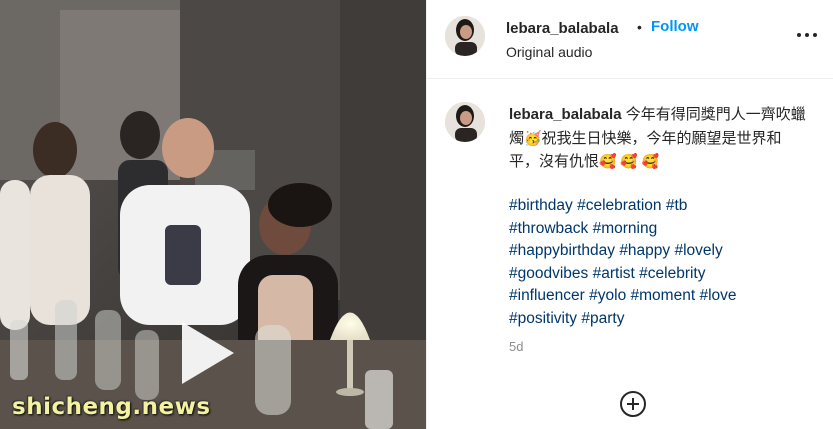 This screenshot has width=833, height=429. What do you see at coordinates (629, 161) in the screenshot?
I see `caption-emoji-2: 🥰 🥰 🥰` at bounding box center [629, 161].